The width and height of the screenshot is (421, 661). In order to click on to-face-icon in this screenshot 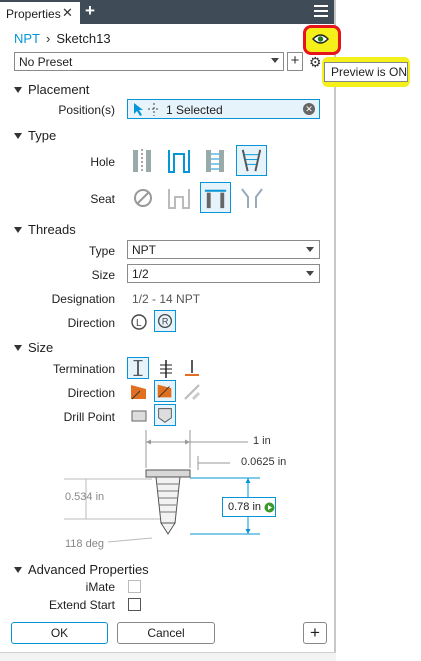, I will do `click(192, 369)`.